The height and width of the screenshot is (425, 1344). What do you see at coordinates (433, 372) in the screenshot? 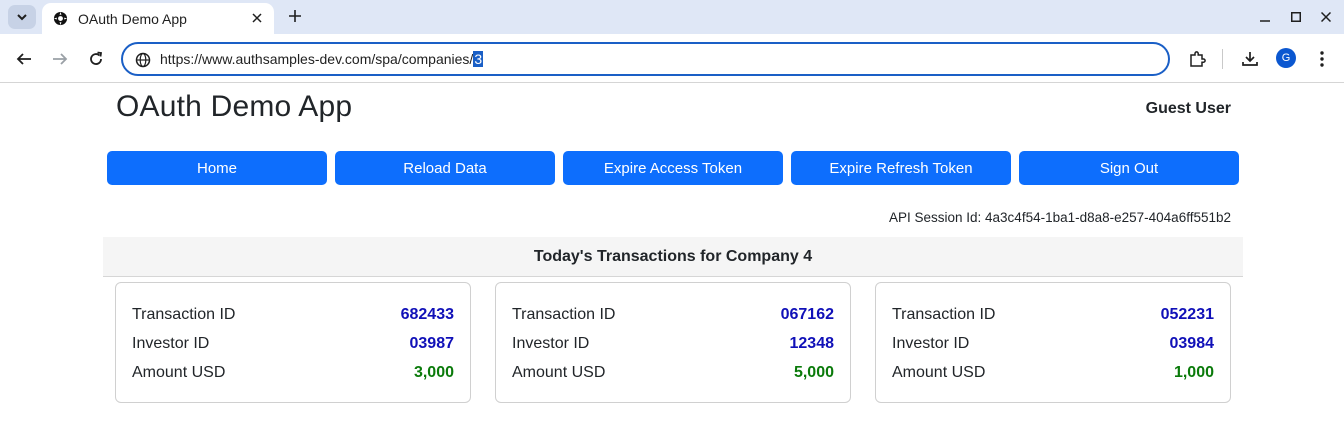
I see `amount-value: 3,000` at bounding box center [433, 372].